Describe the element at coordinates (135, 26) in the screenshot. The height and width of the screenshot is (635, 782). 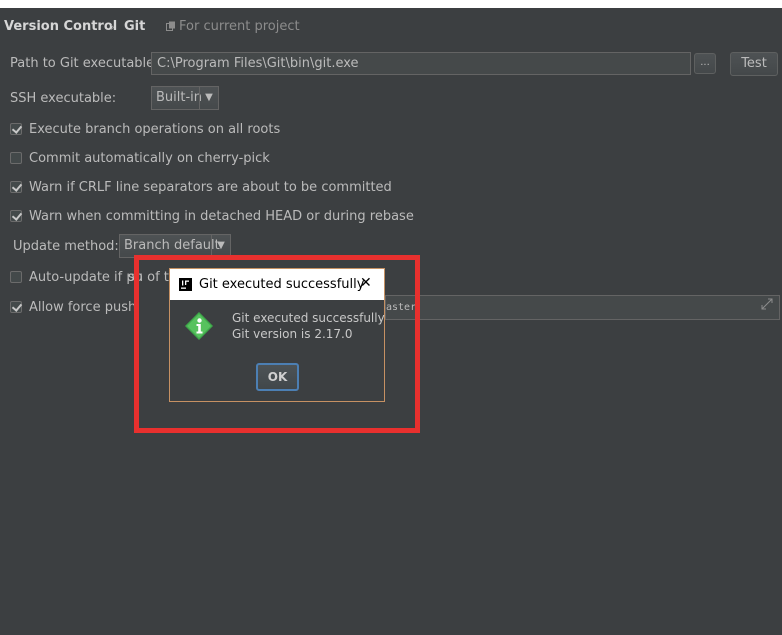
I see `breadcrumb-page: Git` at that location.